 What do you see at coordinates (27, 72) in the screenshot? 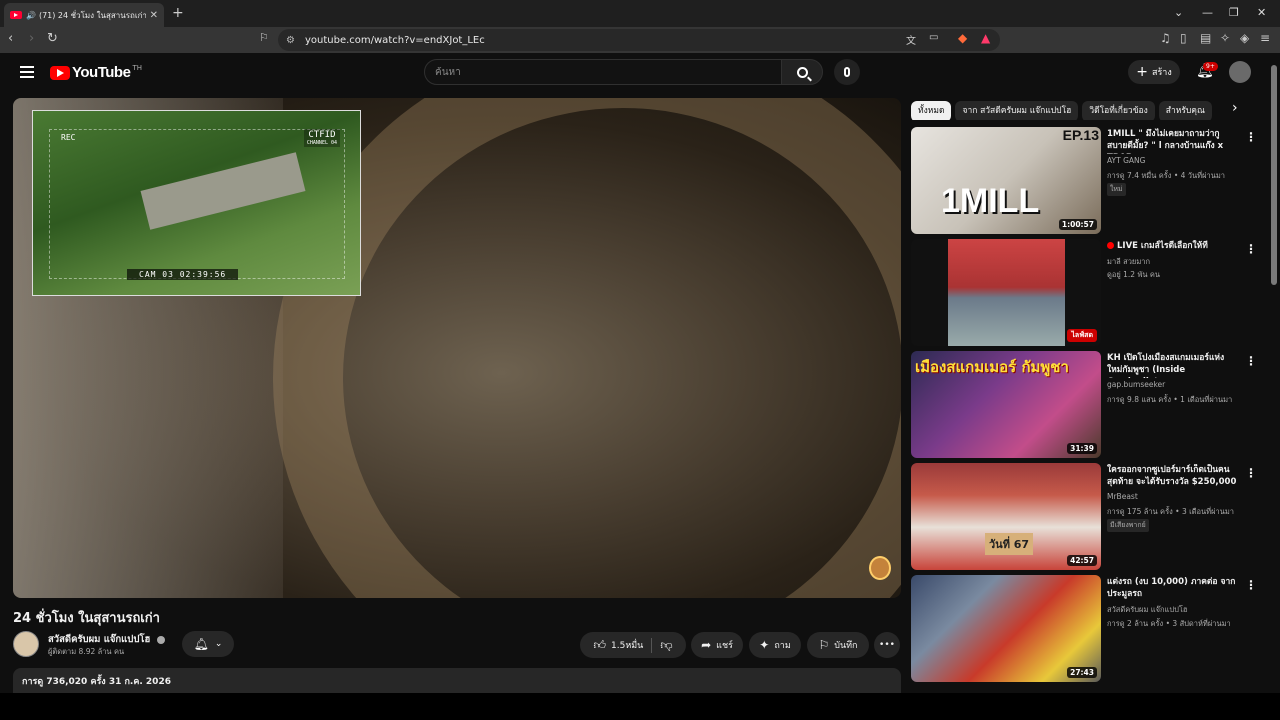
I see `guide-menu-icon` at bounding box center [27, 72].